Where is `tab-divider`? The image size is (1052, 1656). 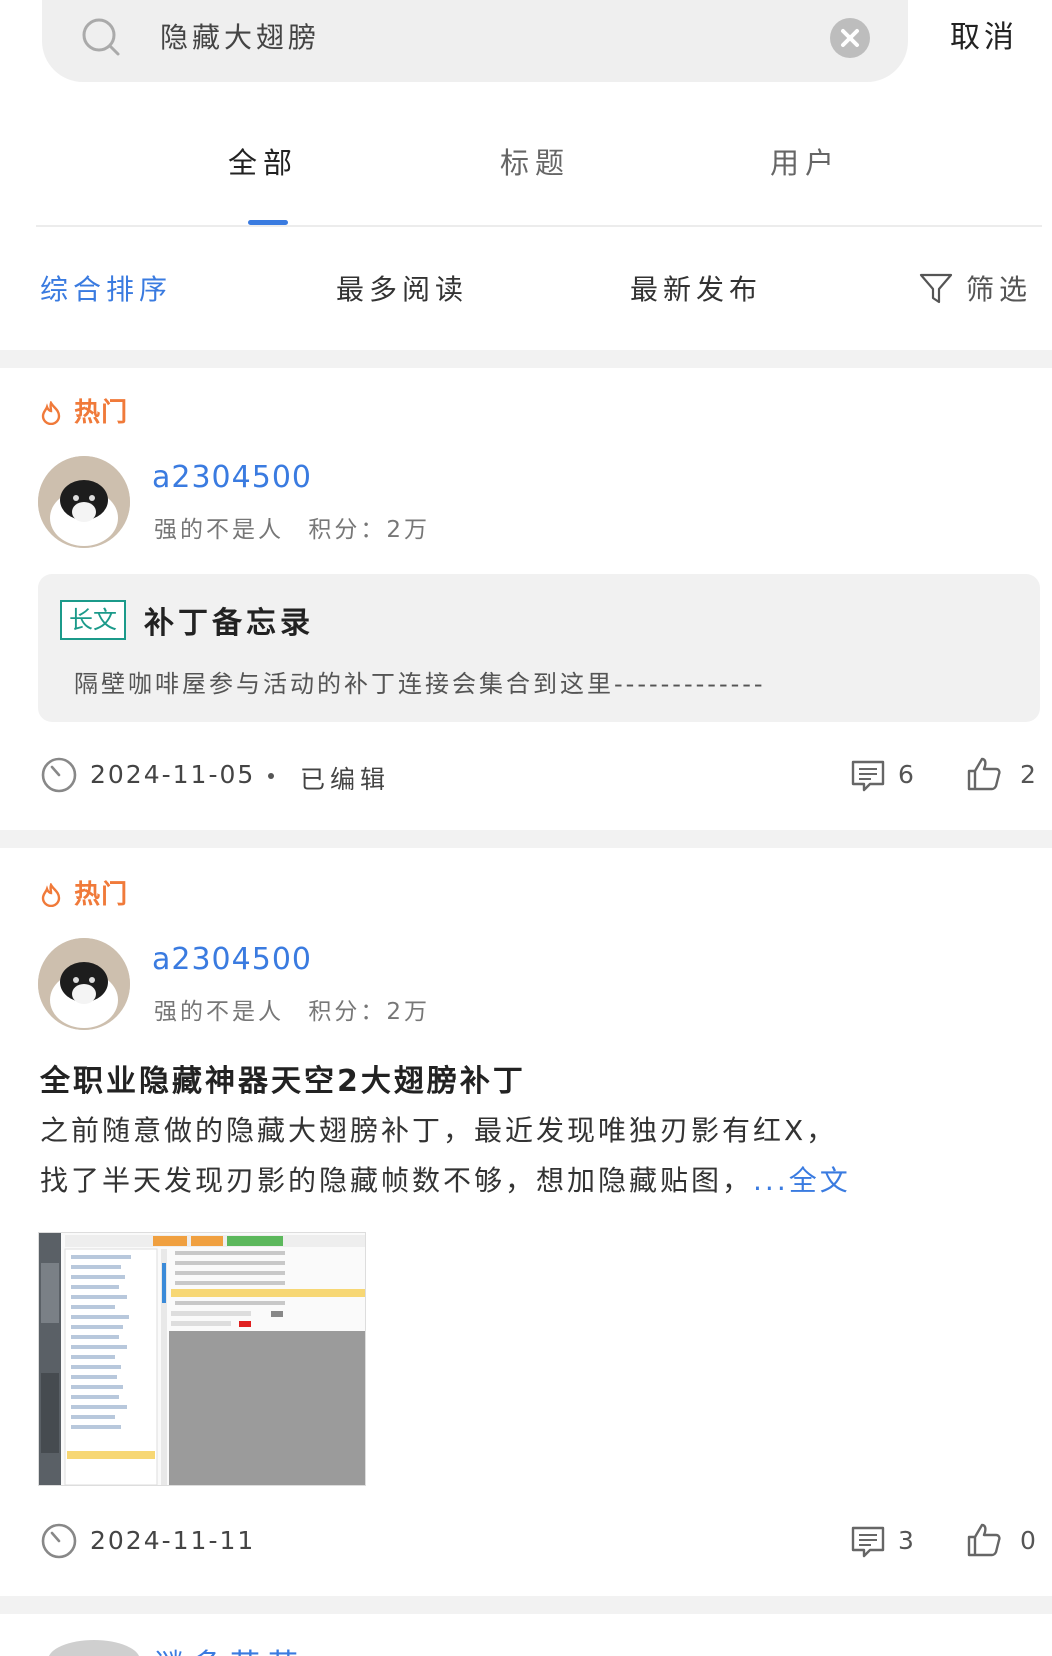
tab-divider is located at coordinates (539, 226).